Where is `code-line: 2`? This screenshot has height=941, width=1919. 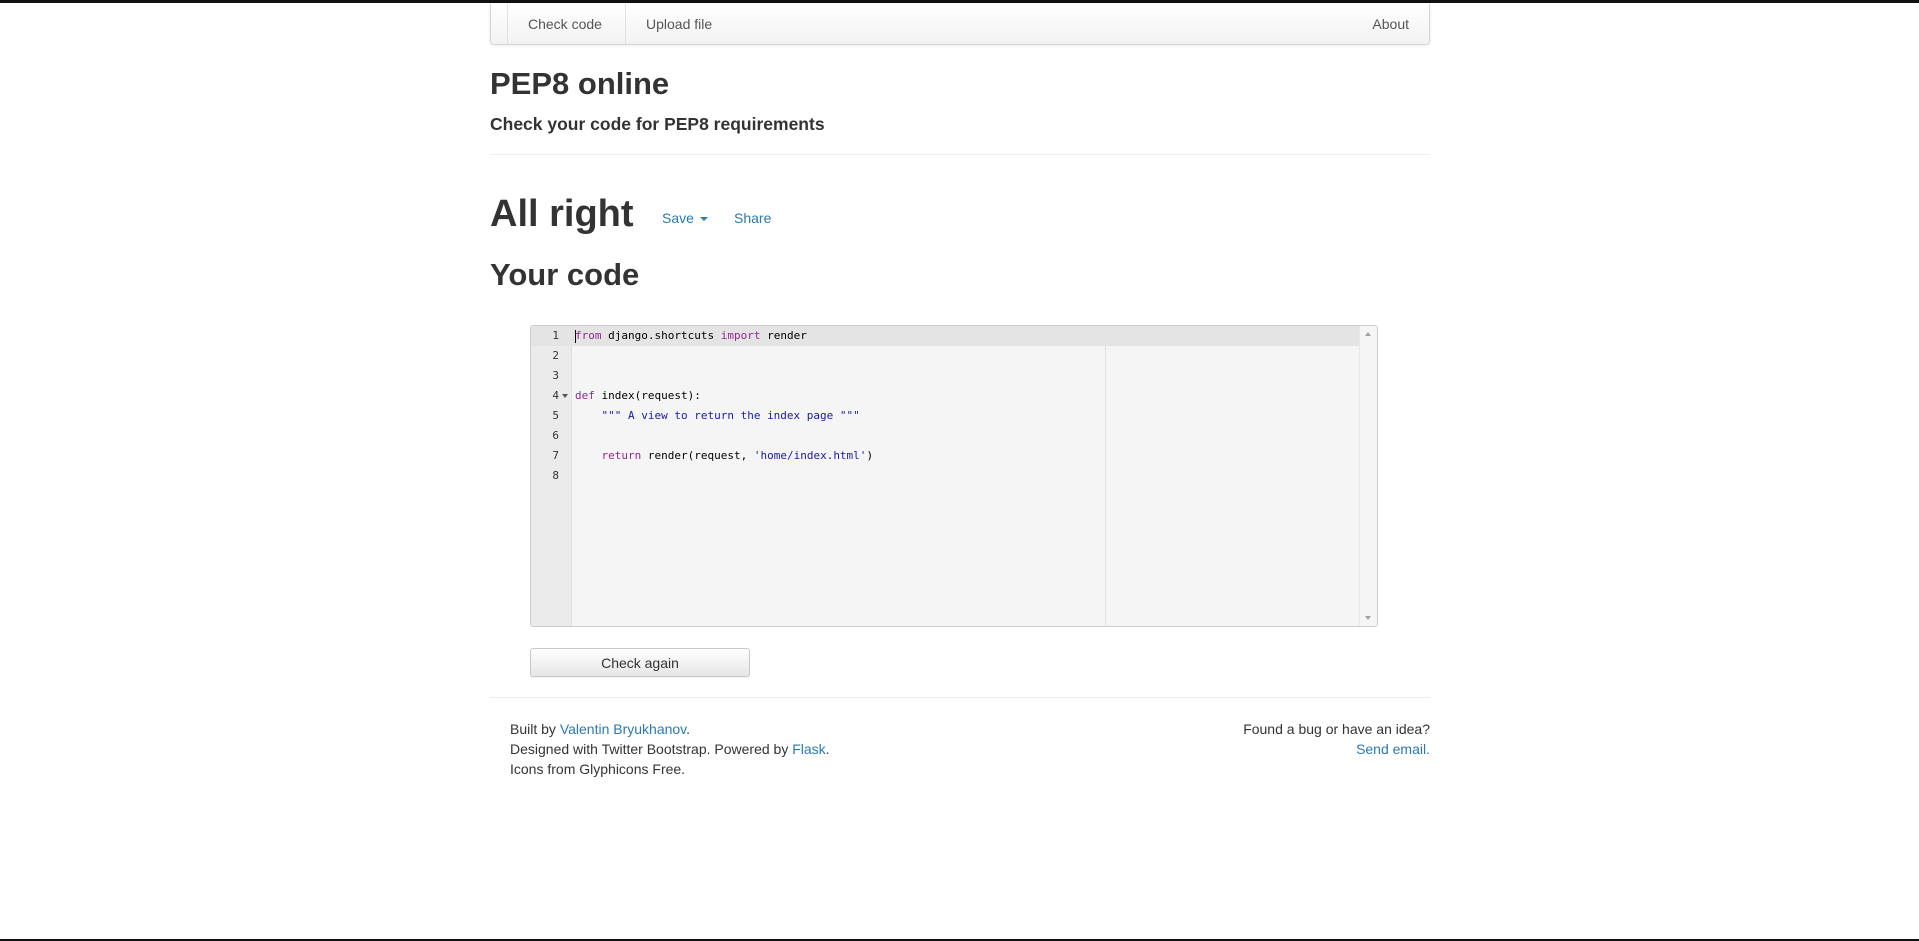 code-line: 2 is located at coordinates (945, 356).